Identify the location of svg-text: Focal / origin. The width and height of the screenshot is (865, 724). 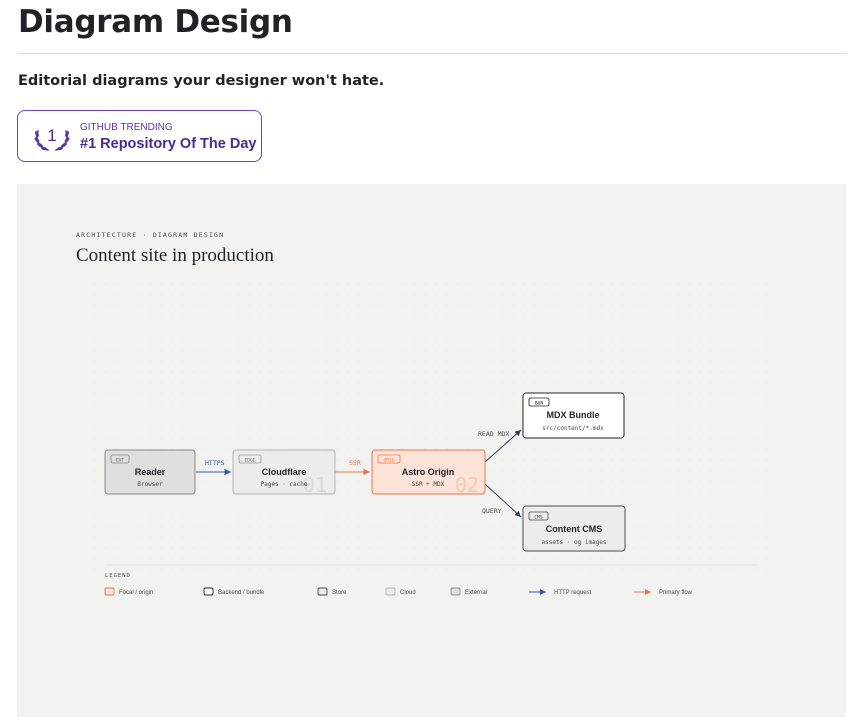
(136, 593).